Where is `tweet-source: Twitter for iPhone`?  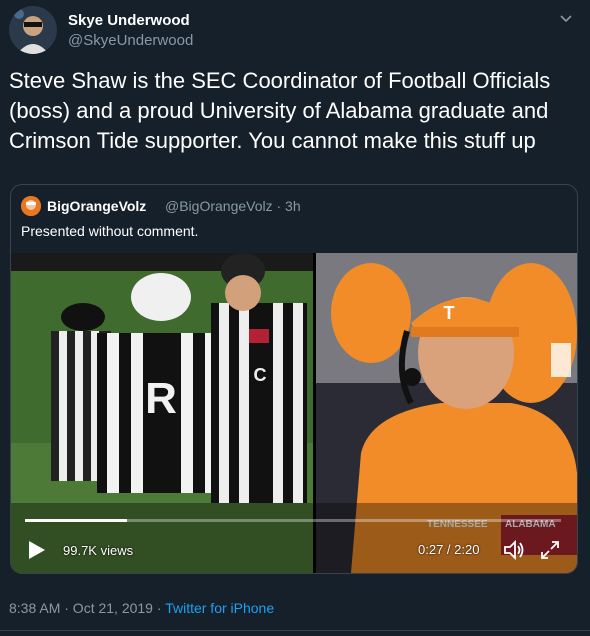 tweet-source: Twitter for iPhone is located at coordinates (219, 608).